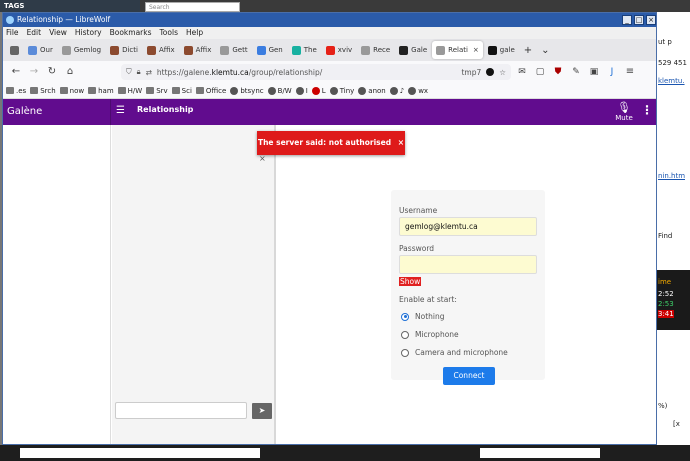 This screenshot has width=690, height=461. Describe the element at coordinates (501, 50) in the screenshot. I see `tab: gale` at that location.